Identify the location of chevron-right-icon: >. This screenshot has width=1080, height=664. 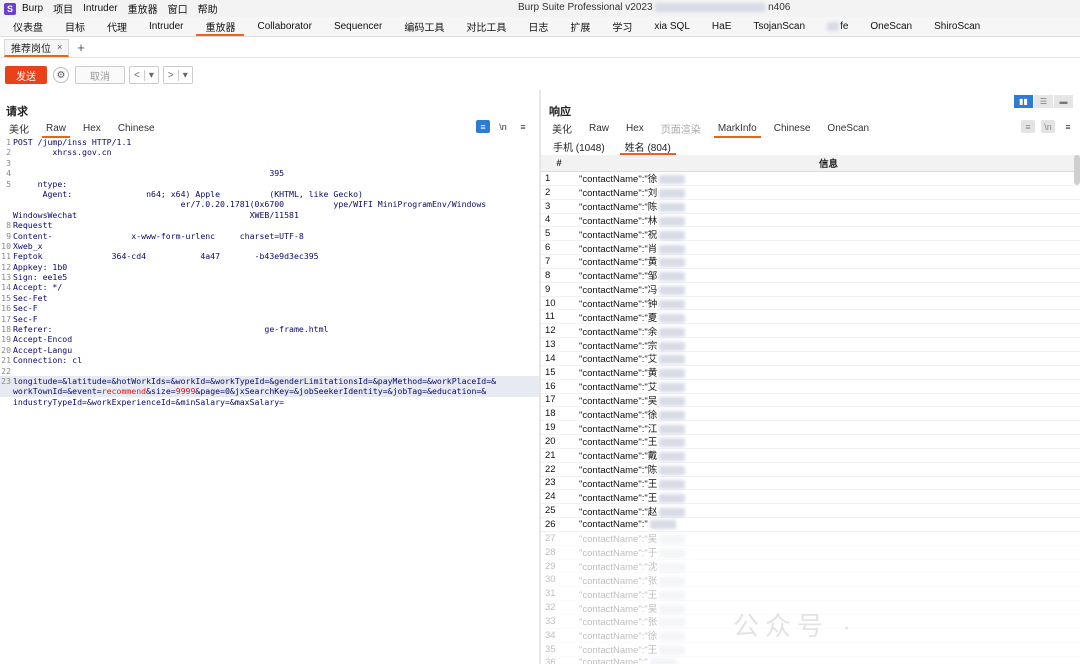
(171, 75).